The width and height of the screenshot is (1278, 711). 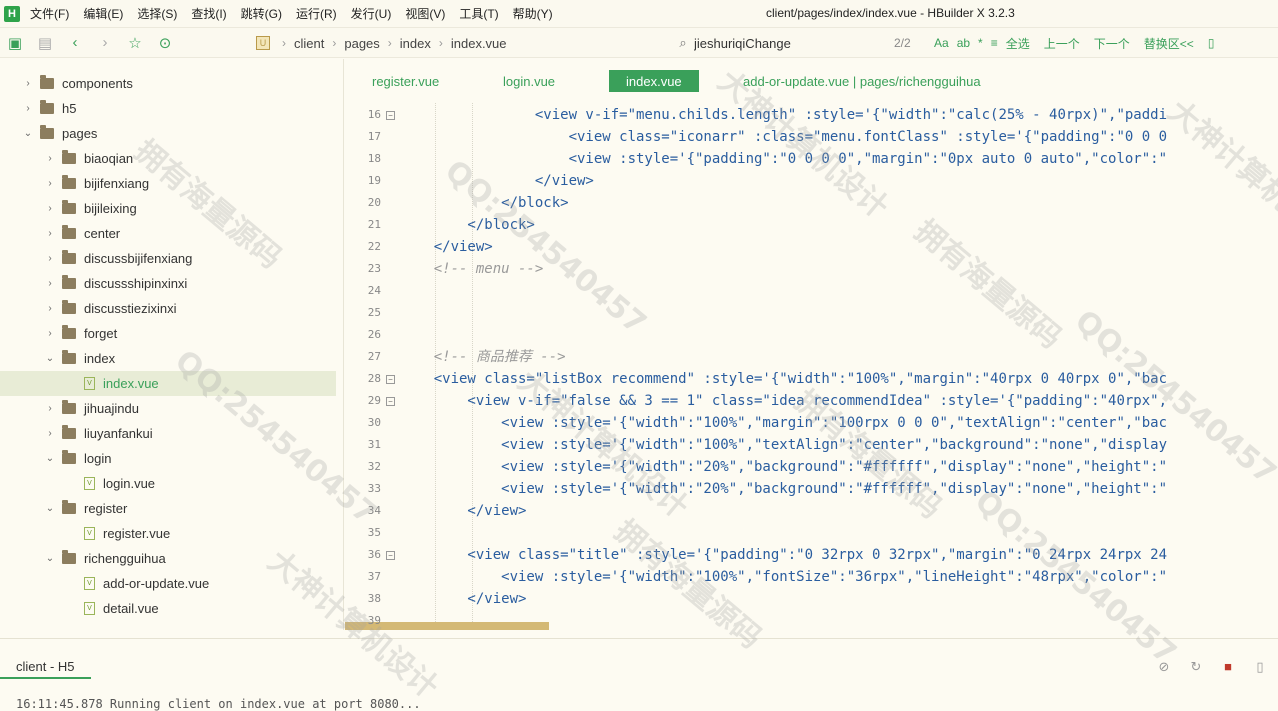 I want to click on tree-folder: › discusstiezixinxi, so click(x=168, y=308).